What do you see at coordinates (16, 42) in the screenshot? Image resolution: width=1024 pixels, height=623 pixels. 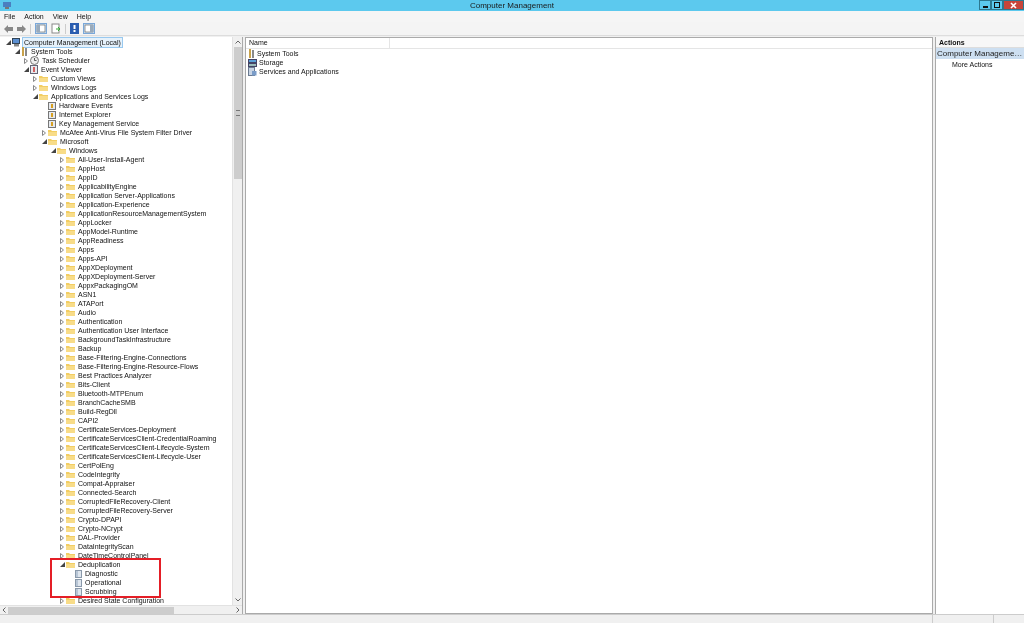 I see `computer-icon` at bounding box center [16, 42].